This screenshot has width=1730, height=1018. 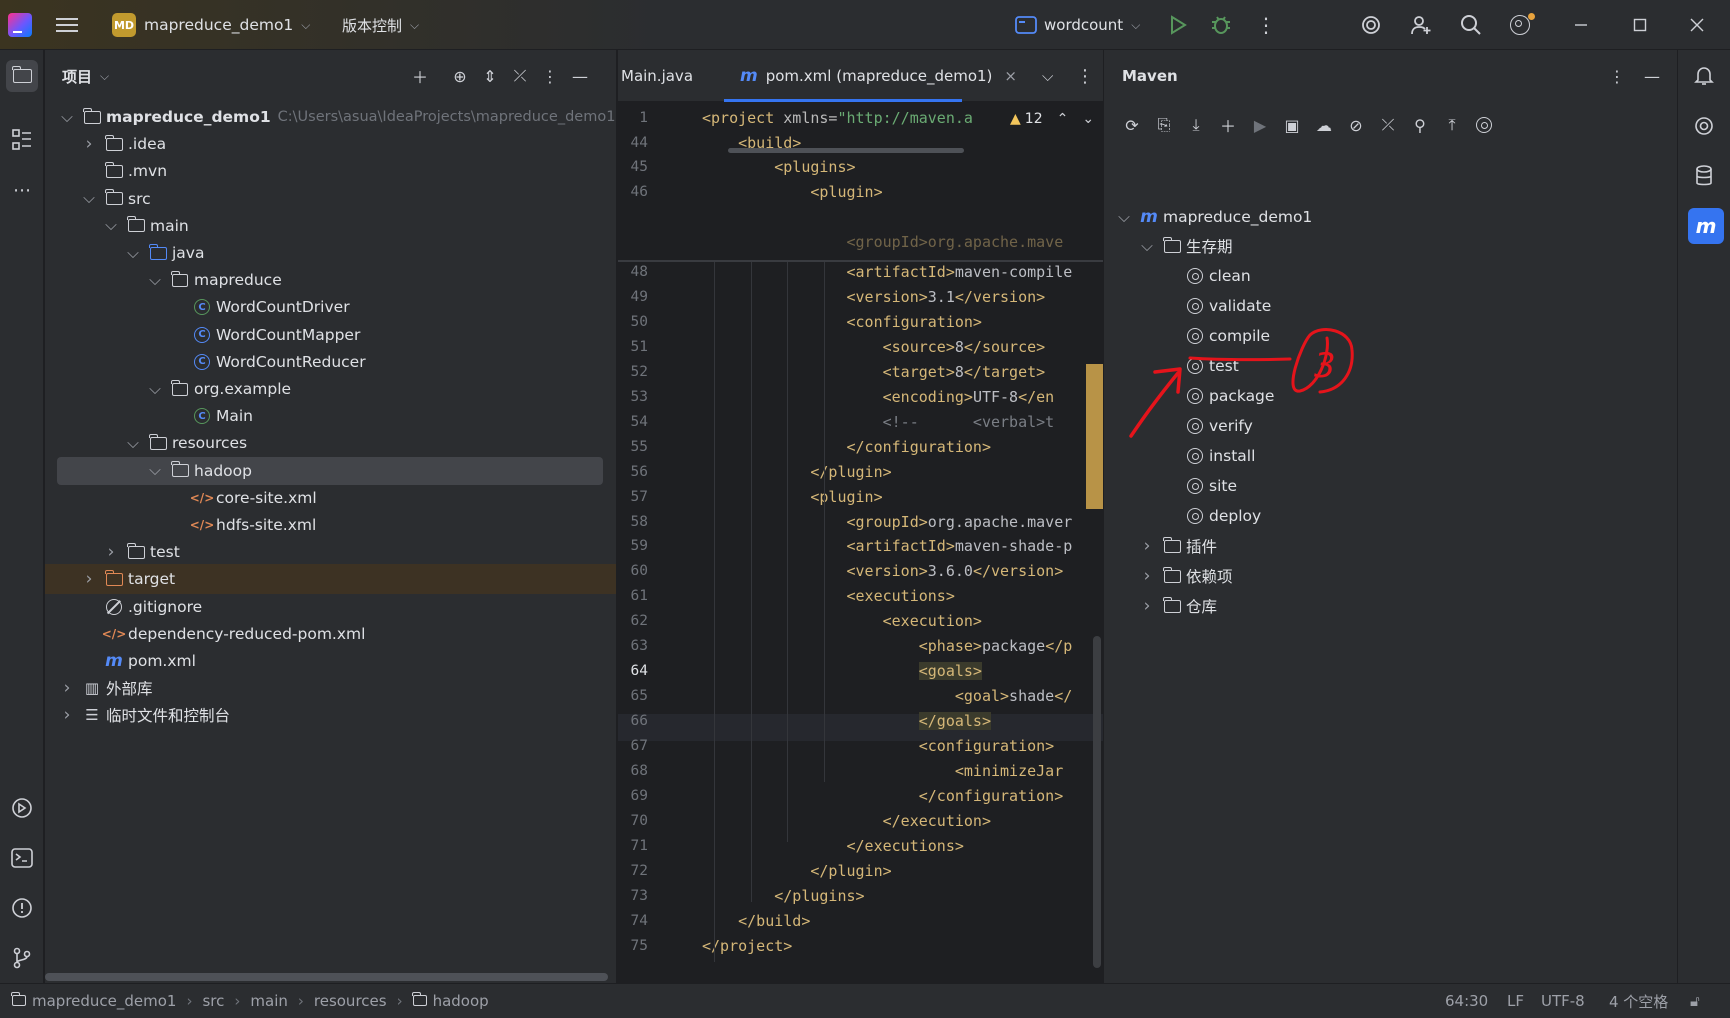 What do you see at coordinates (330, 688) in the screenshot?
I see `tree-item-: › ▥ 外部库` at bounding box center [330, 688].